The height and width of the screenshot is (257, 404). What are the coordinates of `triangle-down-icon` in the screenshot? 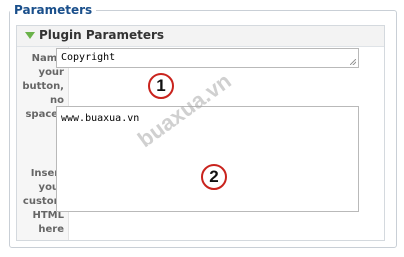 It's located at (30, 35).